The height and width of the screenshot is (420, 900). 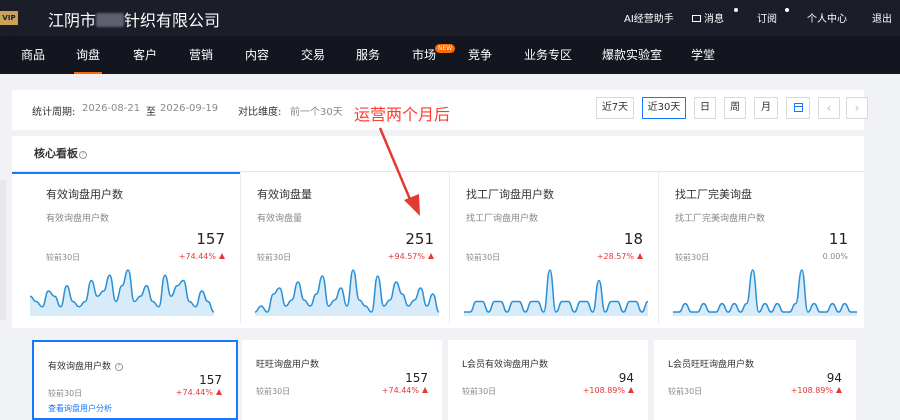 I want to click on metric-title: 有效询盘用户数, so click(x=84, y=194).